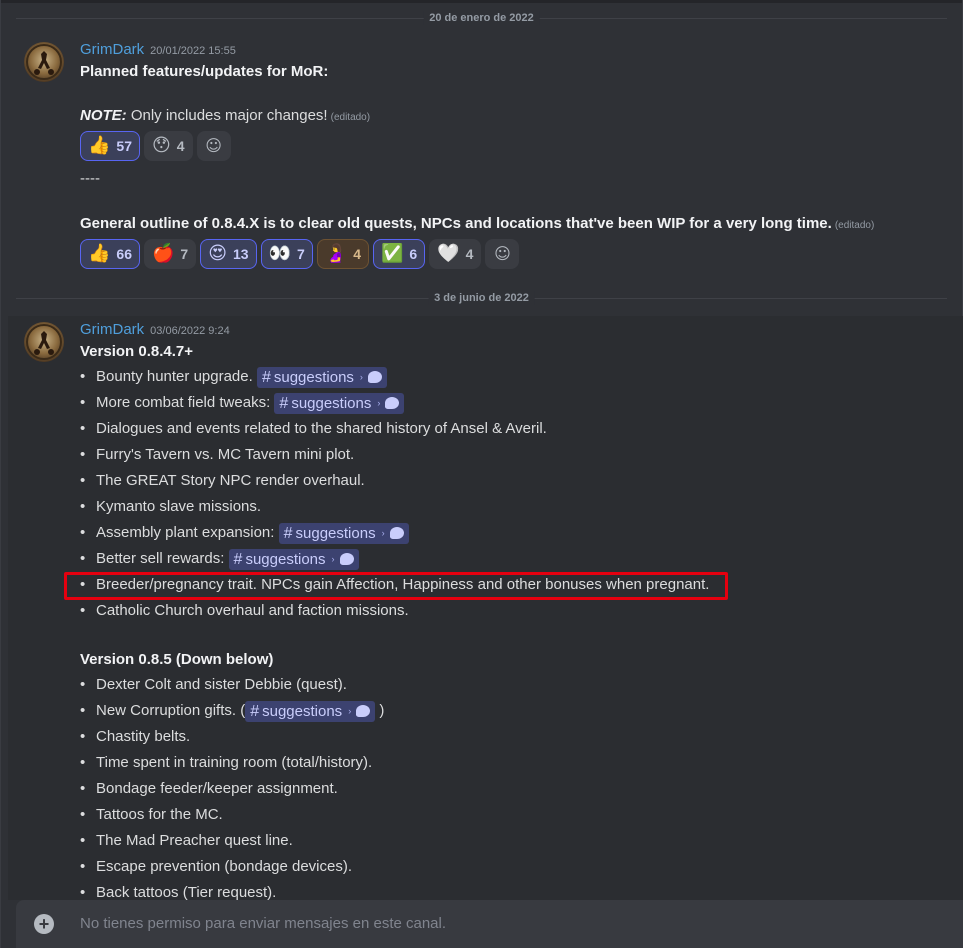 The width and height of the screenshot is (963, 948). Describe the element at coordinates (396, 586) in the screenshot. I see `highlight-box` at that location.